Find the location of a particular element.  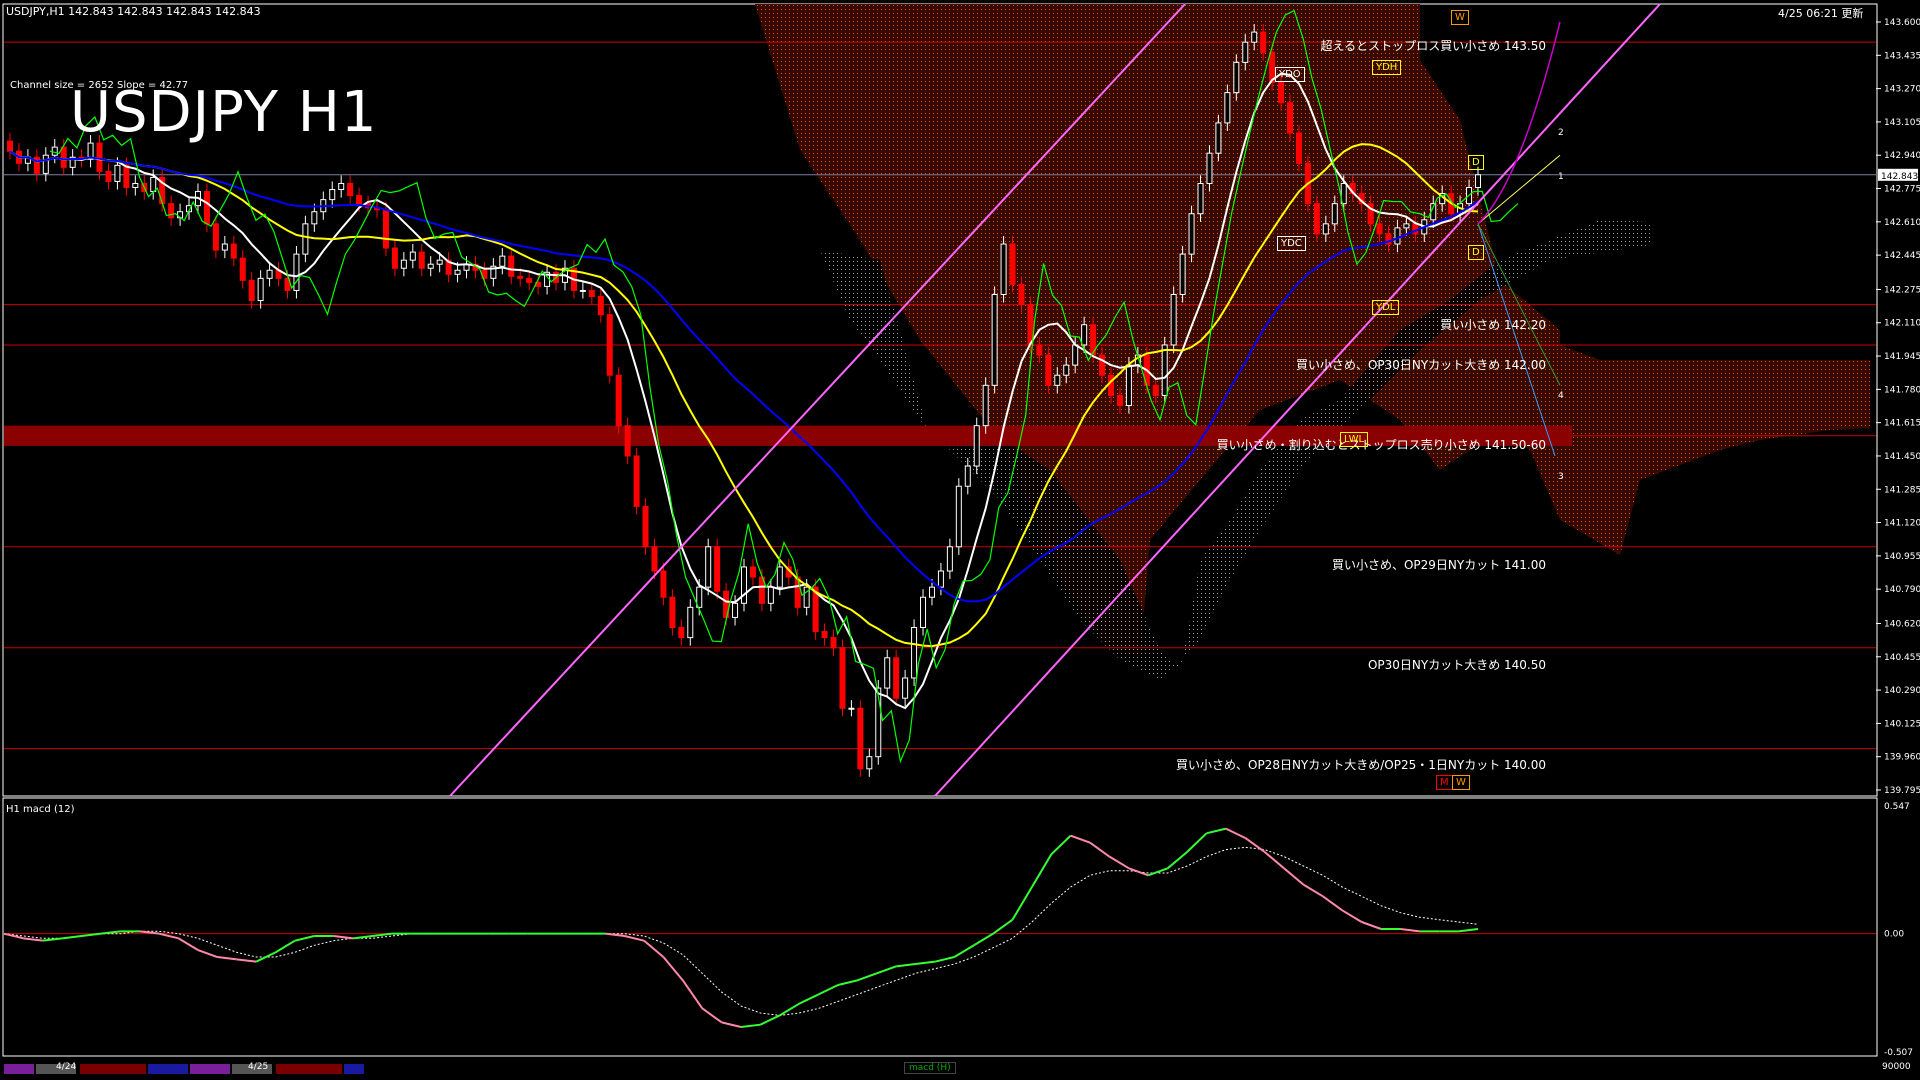

macd-tick-label: 0.547 is located at coordinates (1897, 807).